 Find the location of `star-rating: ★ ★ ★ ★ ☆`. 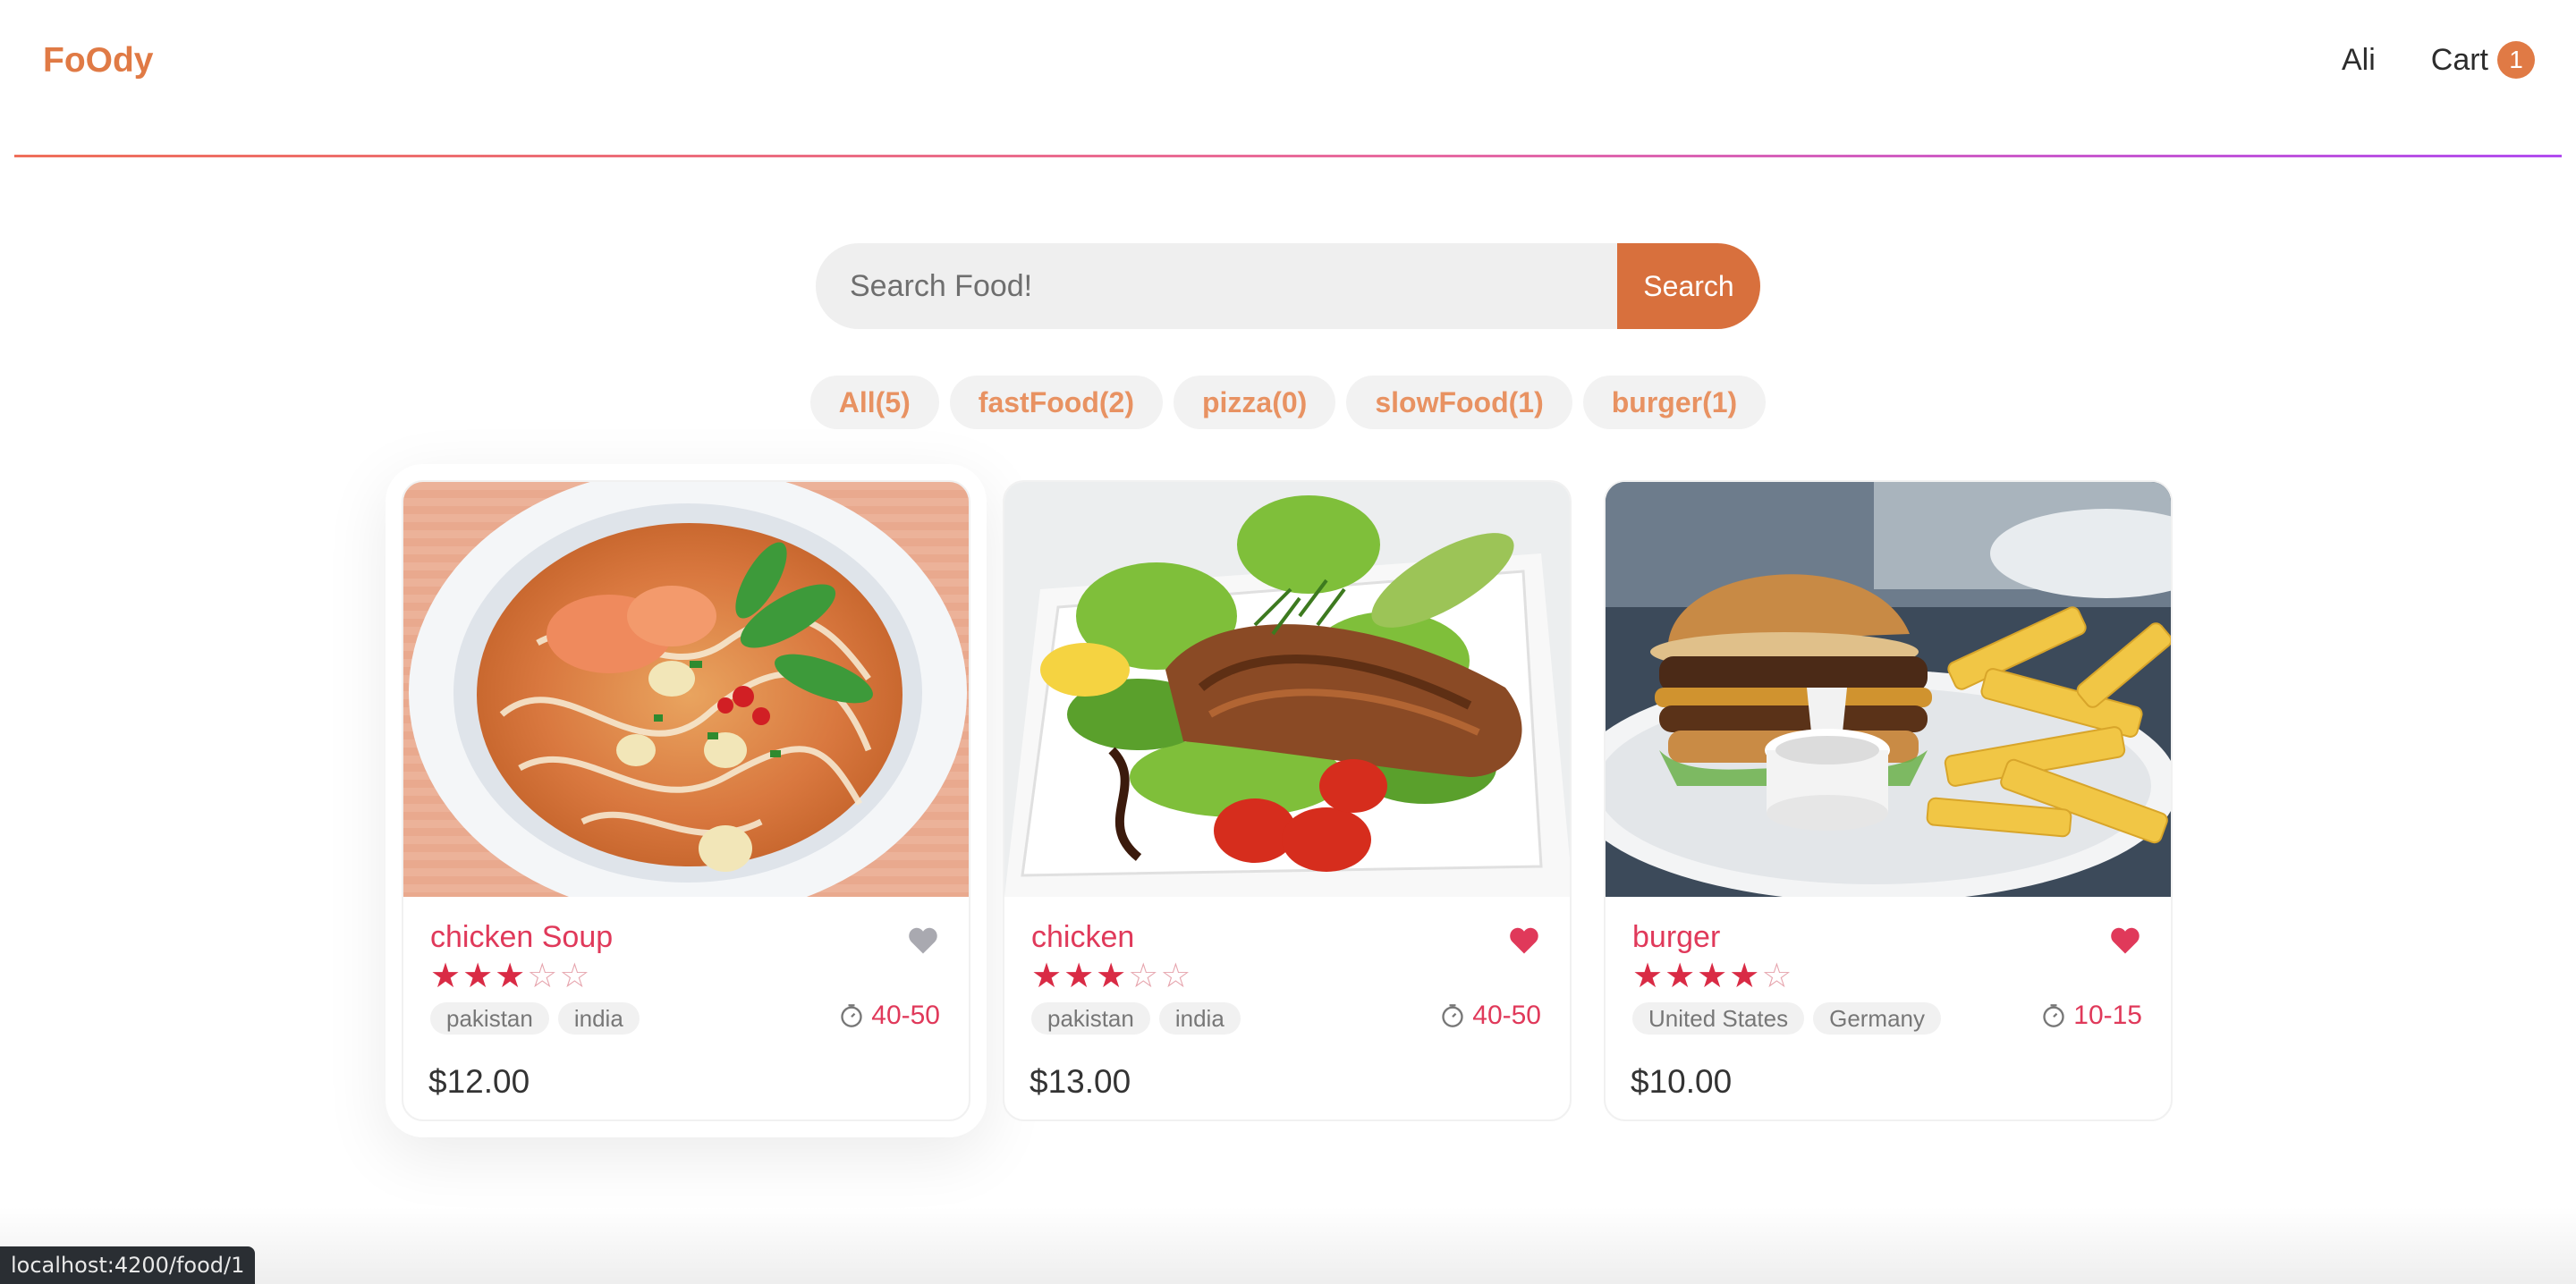

star-rating: ★ ★ ★ ★ ☆ is located at coordinates (1712, 976).